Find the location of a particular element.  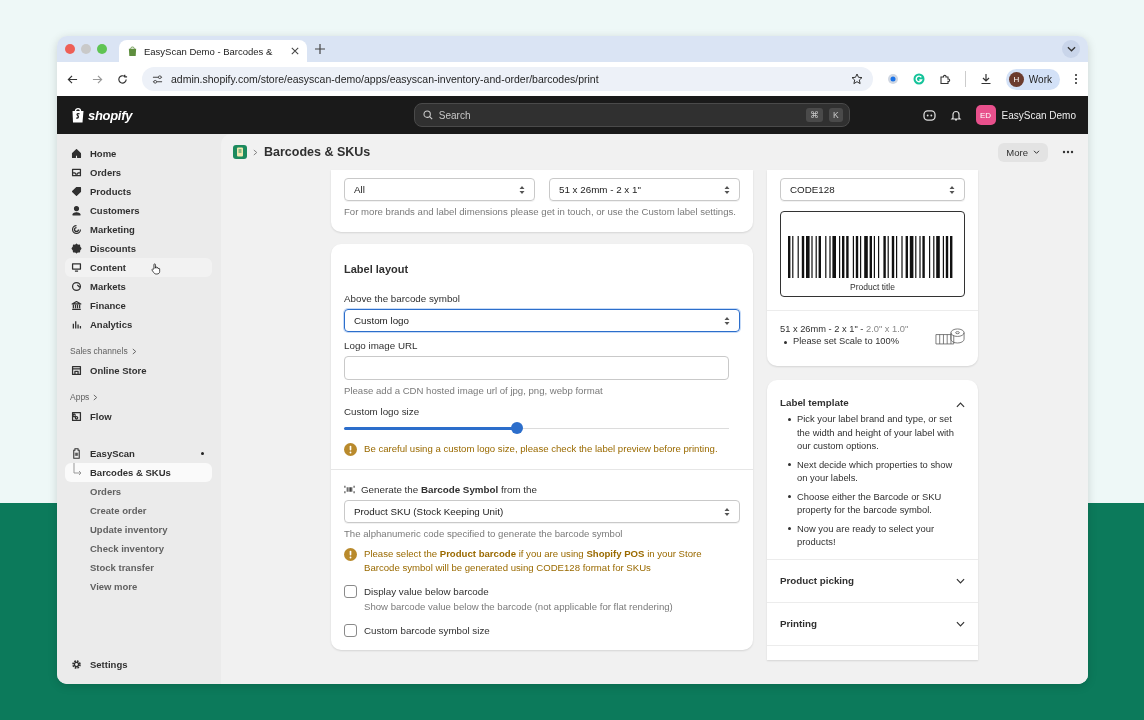

help-text: The alphanumeric code specified to generate the barcode symbol is located at coordinates (484, 534).